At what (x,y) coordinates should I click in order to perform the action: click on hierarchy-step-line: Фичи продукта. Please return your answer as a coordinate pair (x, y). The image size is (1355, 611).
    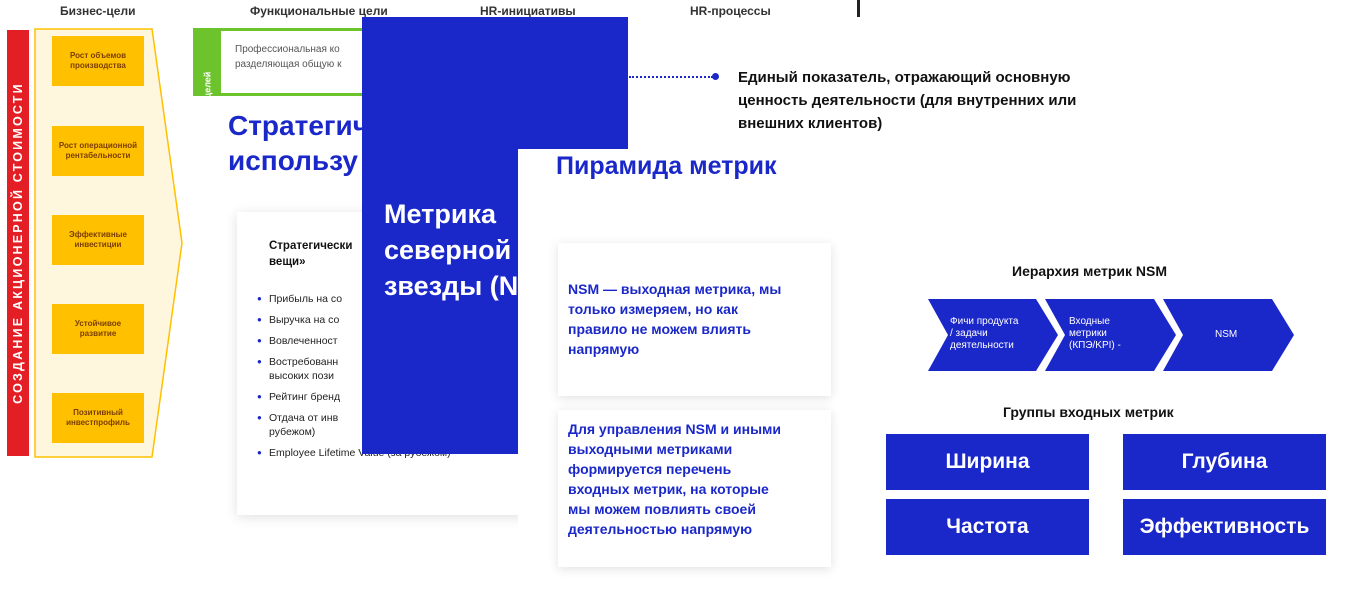
    Looking at the image, I should click on (984, 321).